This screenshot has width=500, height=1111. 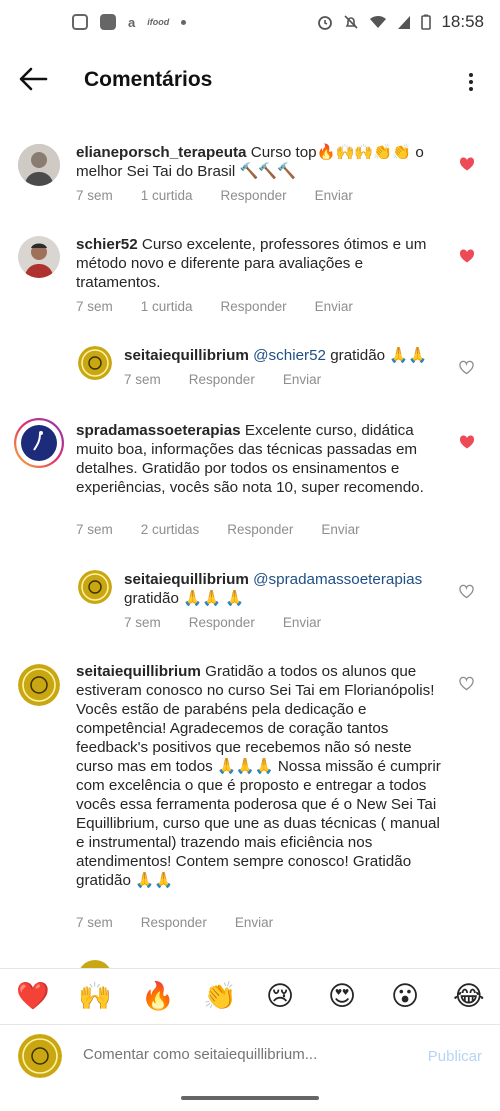 What do you see at coordinates (289, 355) in the screenshot?
I see `comment-mention: @schier52` at bounding box center [289, 355].